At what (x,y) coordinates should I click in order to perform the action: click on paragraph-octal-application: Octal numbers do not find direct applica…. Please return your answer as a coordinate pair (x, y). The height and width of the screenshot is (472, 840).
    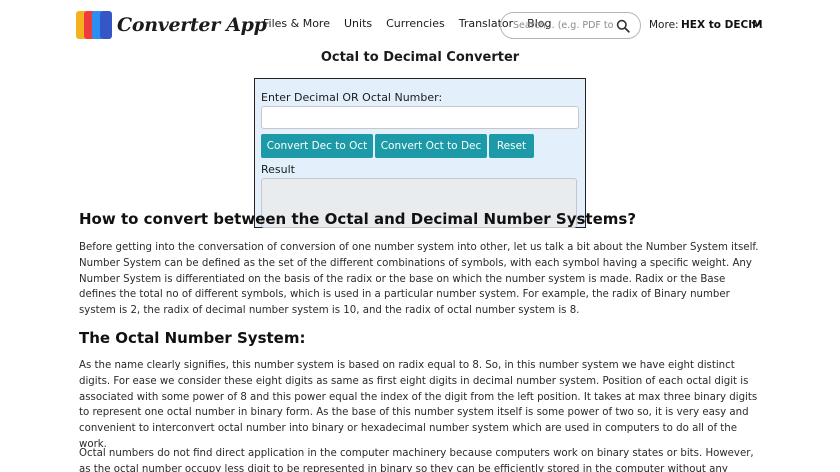
    Looking at the image, I should click on (416, 460).